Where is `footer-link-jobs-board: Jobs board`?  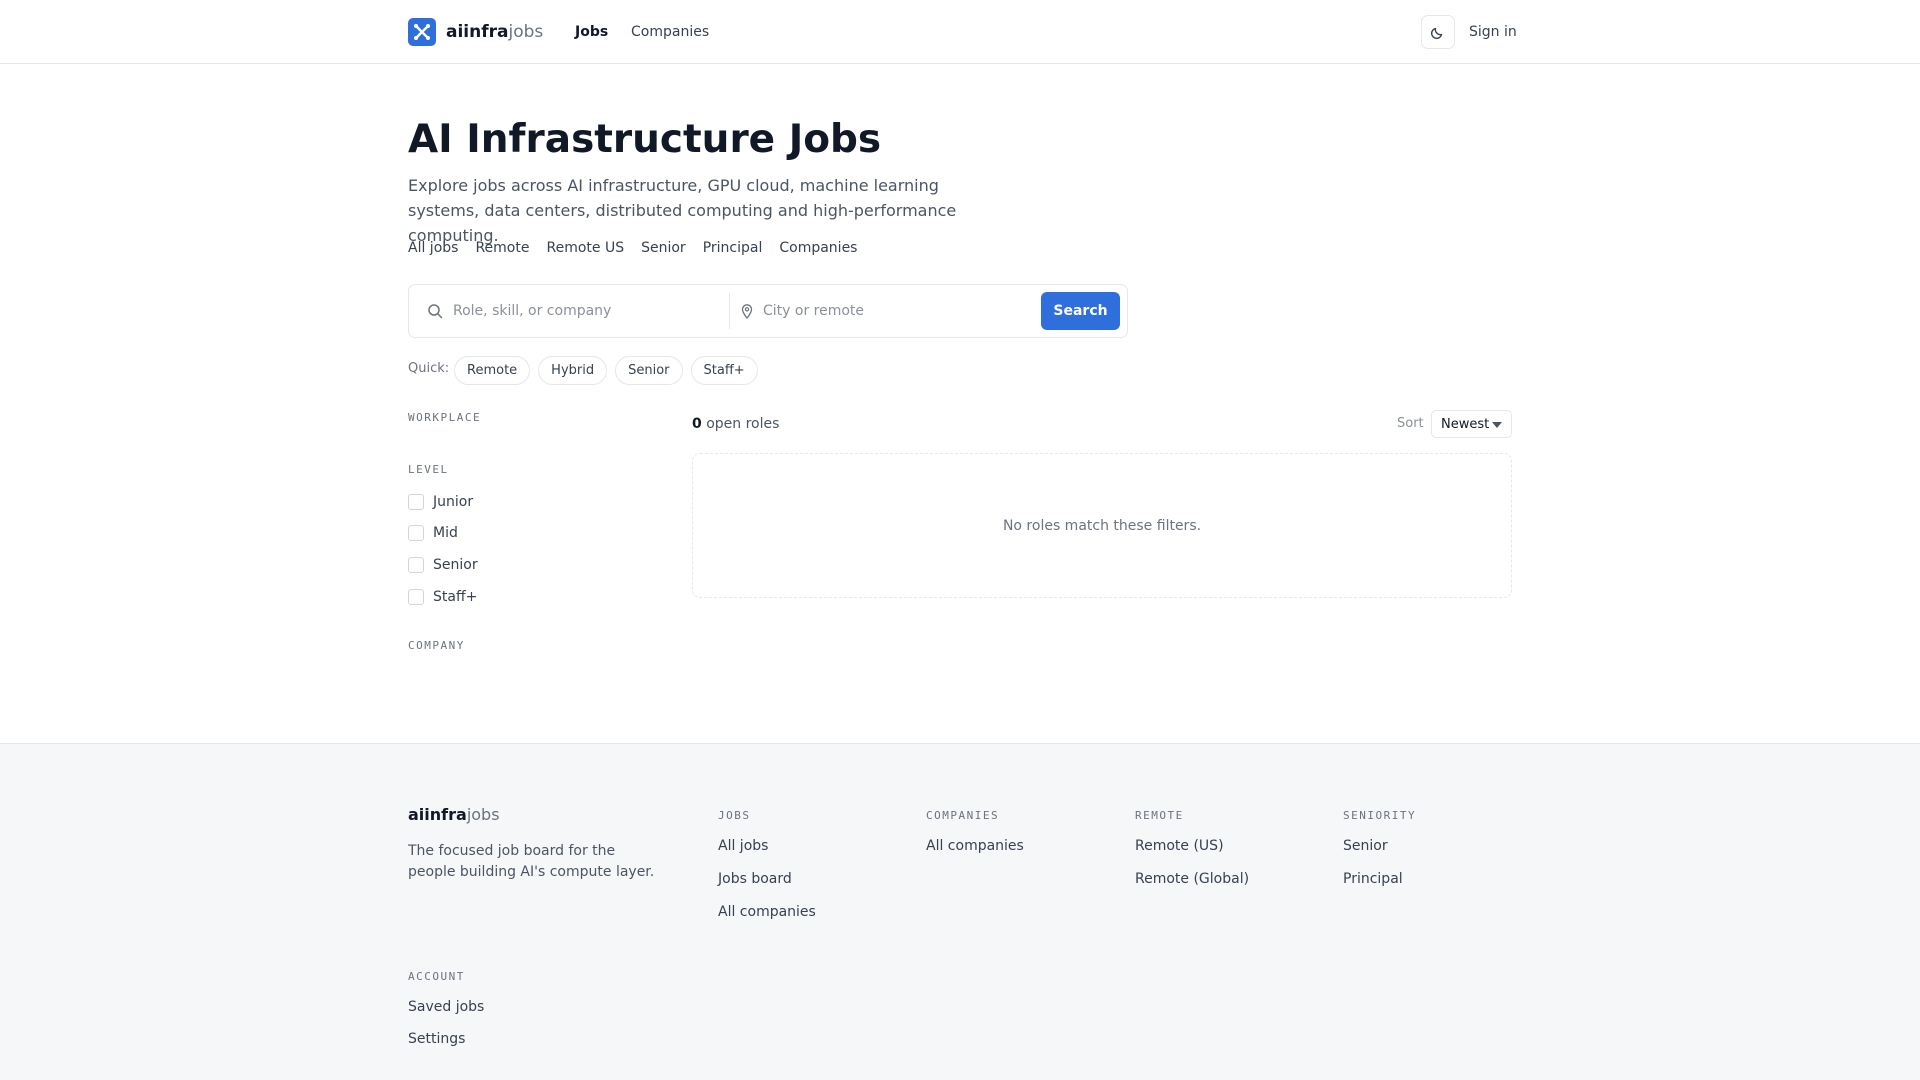 footer-link-jobs-board: Jobs board is located at coordinates (755, 879).